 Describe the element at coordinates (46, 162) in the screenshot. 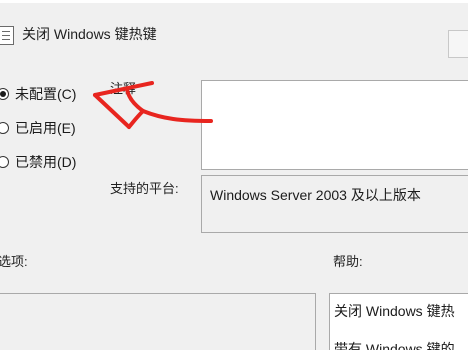

I see `radio-disabled-label: 已禁用(D)` at that location.